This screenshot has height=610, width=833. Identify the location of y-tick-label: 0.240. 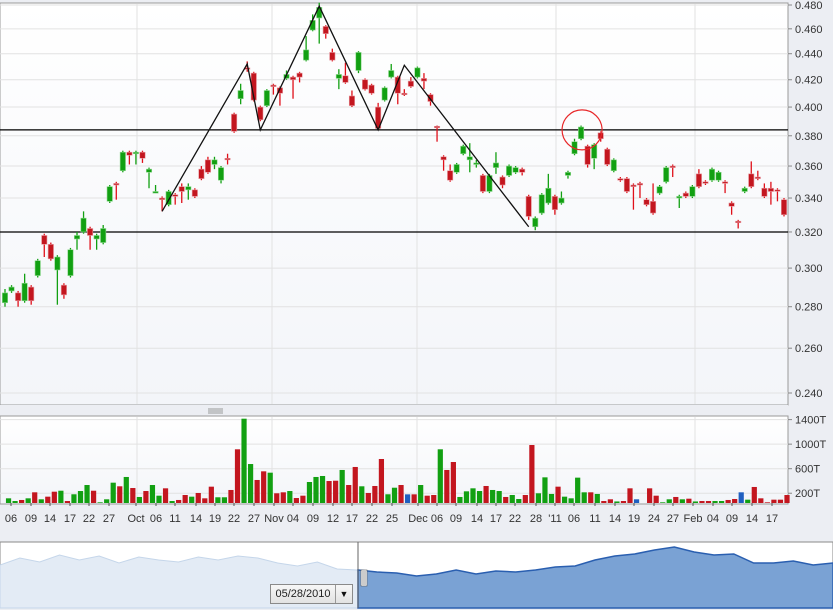
(809, 394).